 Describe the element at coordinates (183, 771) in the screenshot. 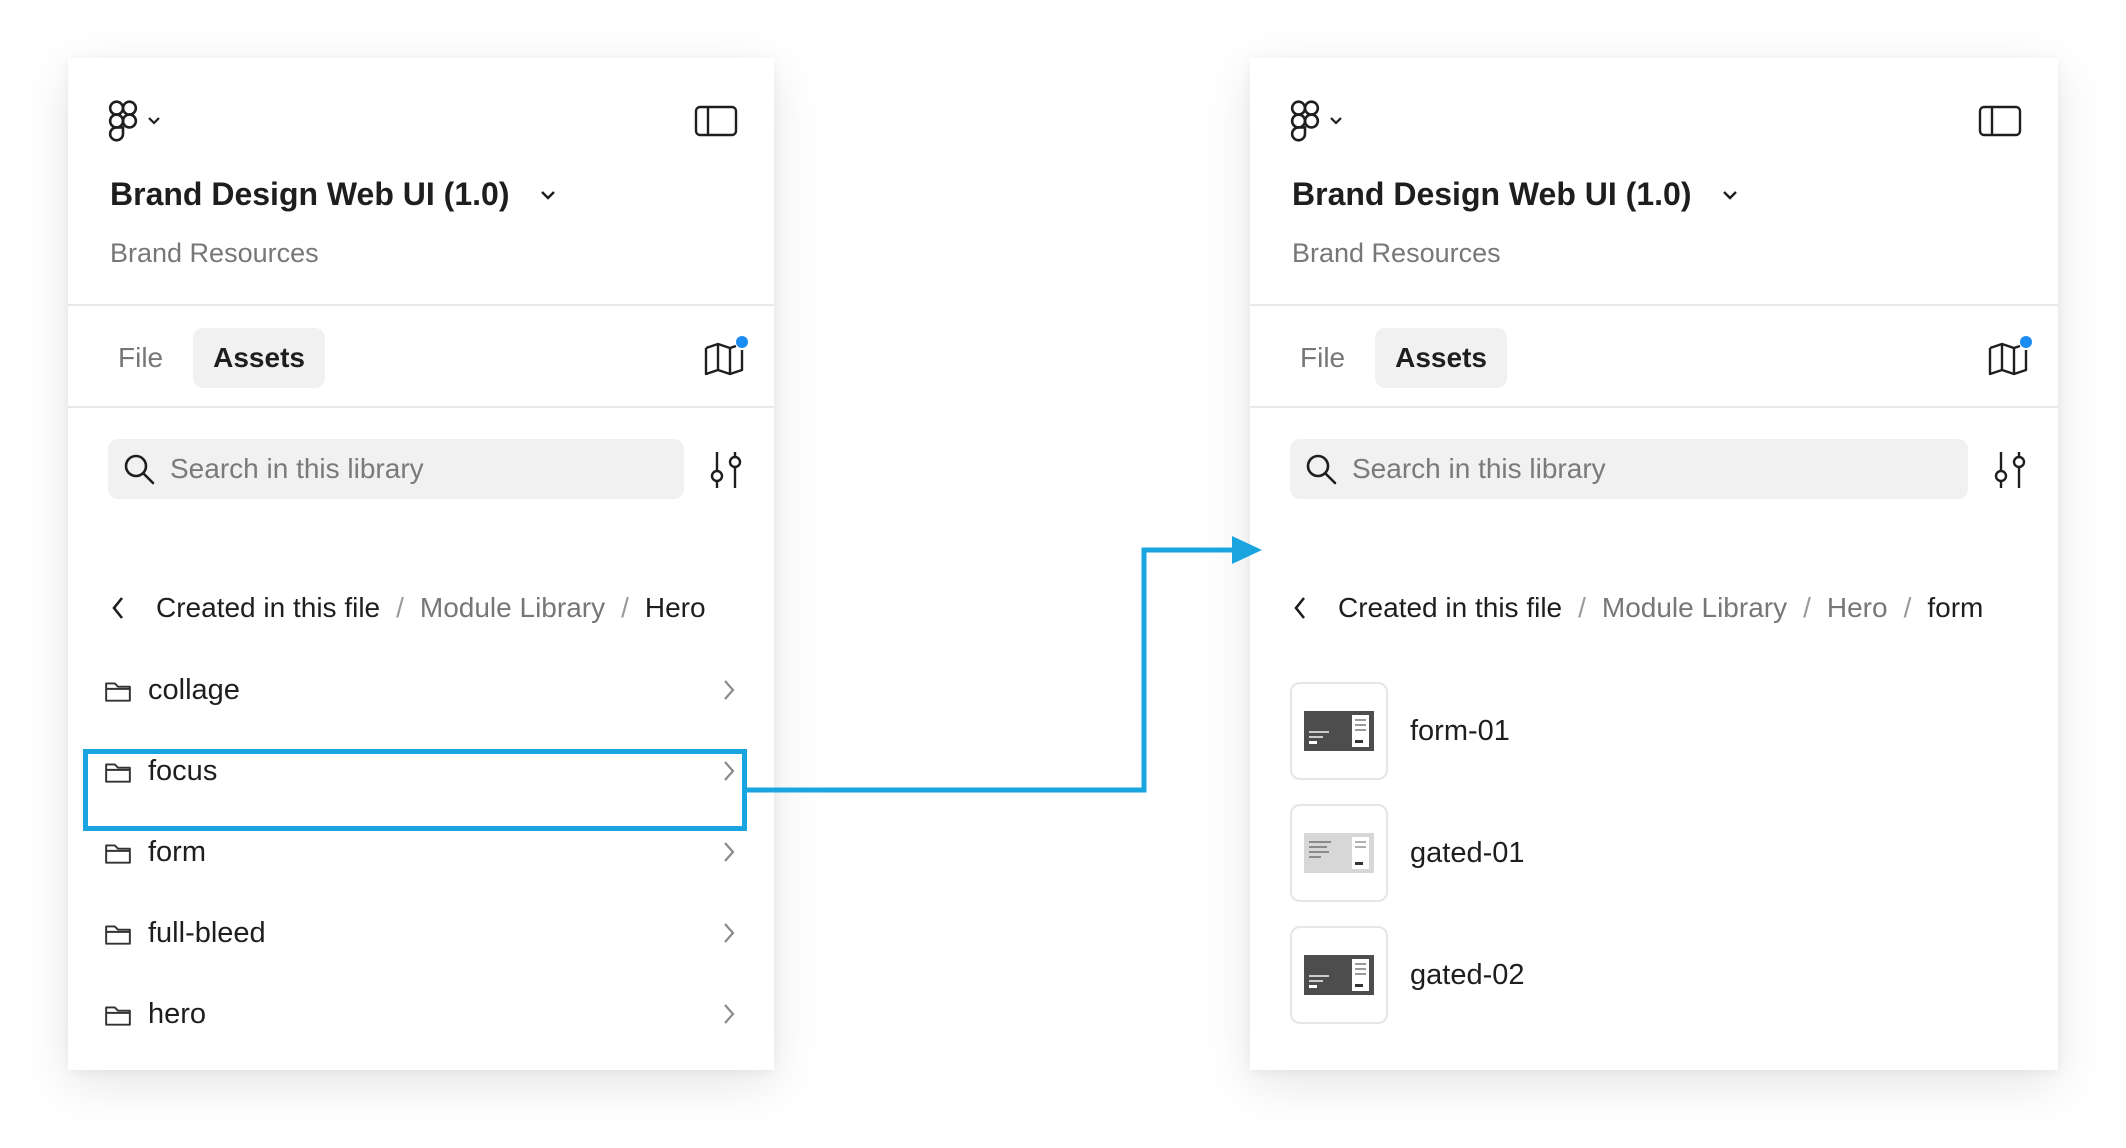

I see `folder-label: focus` at that location.